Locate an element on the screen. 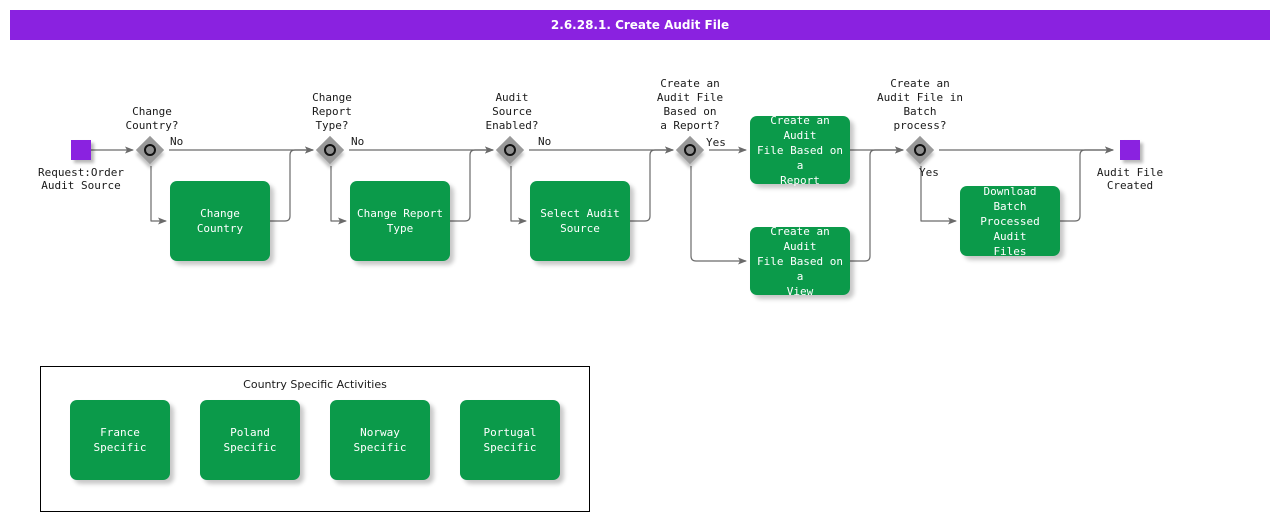  gateway-change-report-type is located at coordinates (330, 150).